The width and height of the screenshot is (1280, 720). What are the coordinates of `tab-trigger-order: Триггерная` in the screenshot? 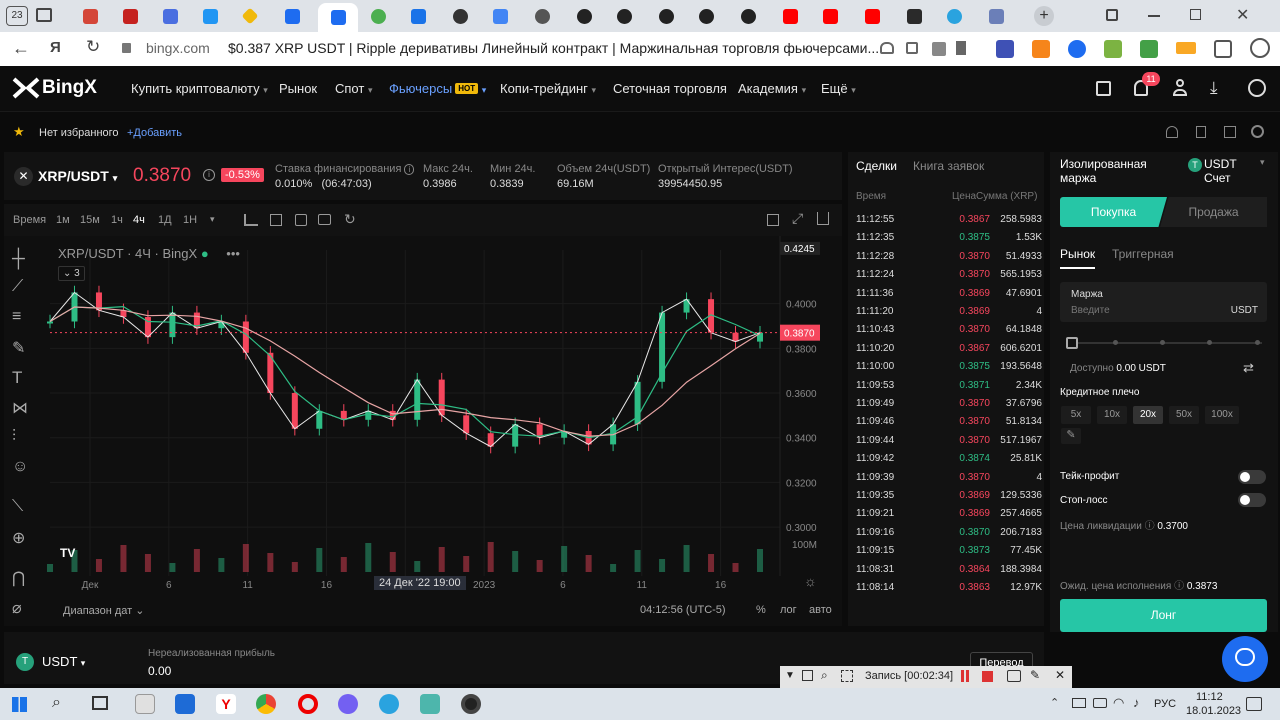 It's located at (1143, 254).